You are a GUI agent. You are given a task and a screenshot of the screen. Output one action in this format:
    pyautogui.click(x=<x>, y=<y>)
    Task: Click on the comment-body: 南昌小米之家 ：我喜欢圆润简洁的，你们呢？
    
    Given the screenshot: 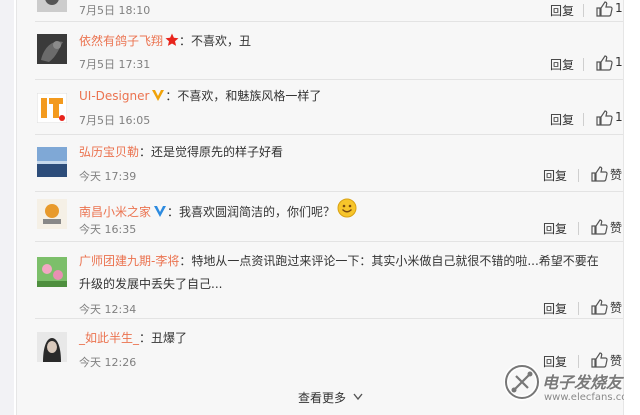 What is the action you would take?
    pyautogui.click(x=218, y=210)
    